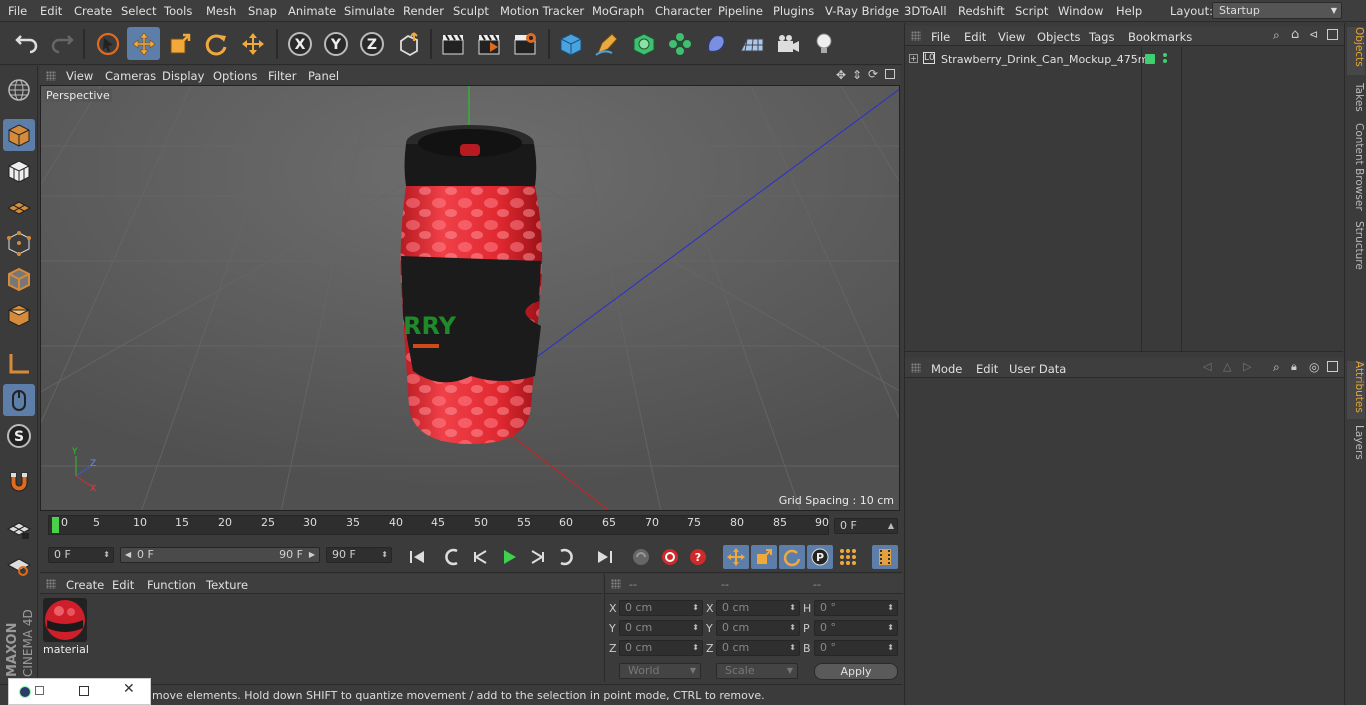 The image size is (1366, 705). What do you see at coordinates (130, 76) in the screenshot?
I see `viewport-menu-cameras: Cameras` at bounding box center [130, 76].